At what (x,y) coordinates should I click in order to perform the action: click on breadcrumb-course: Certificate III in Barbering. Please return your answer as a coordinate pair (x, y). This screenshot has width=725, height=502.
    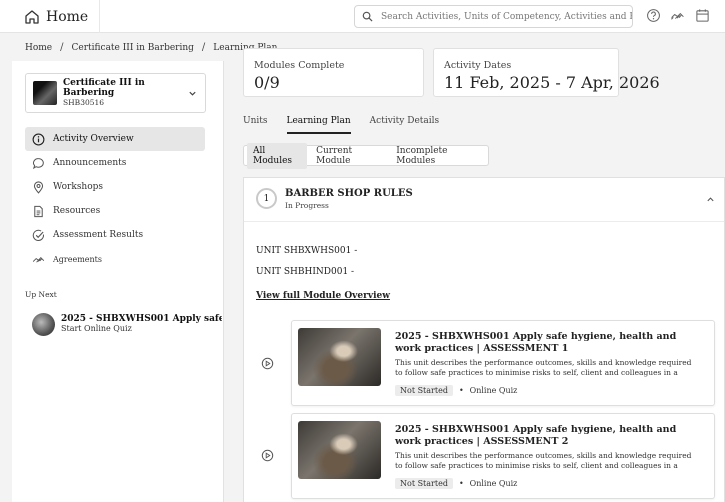
    Looking at the image, I should click on (133, 48).